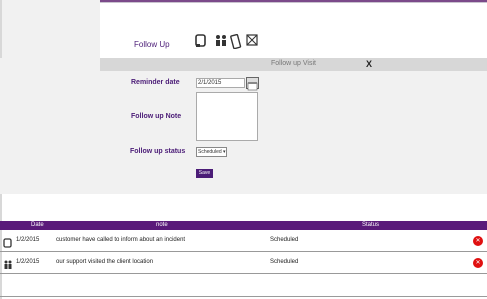 The image size is (487, 299). What do you see at coordinates (243, 225) in the screenshot?
I see `table-header: Date note Status` at bounding box center [243, 225].